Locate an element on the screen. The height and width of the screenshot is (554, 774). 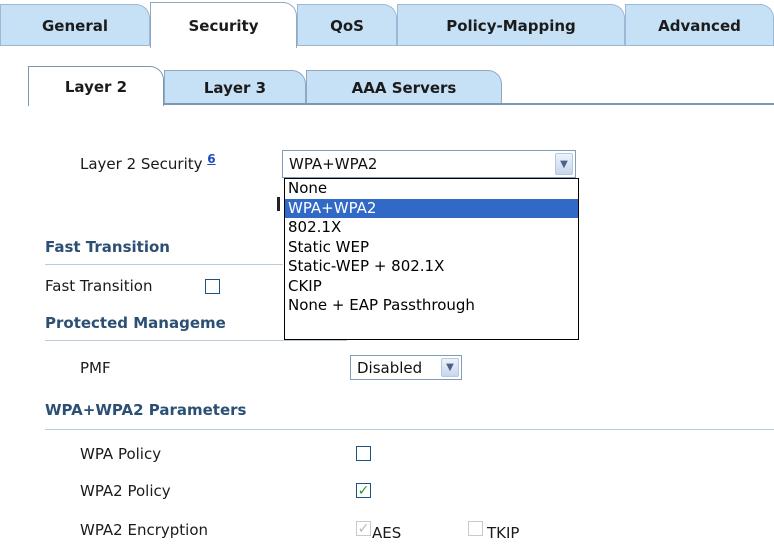
obscured-text-fragment is located at coordinates (278, 204).